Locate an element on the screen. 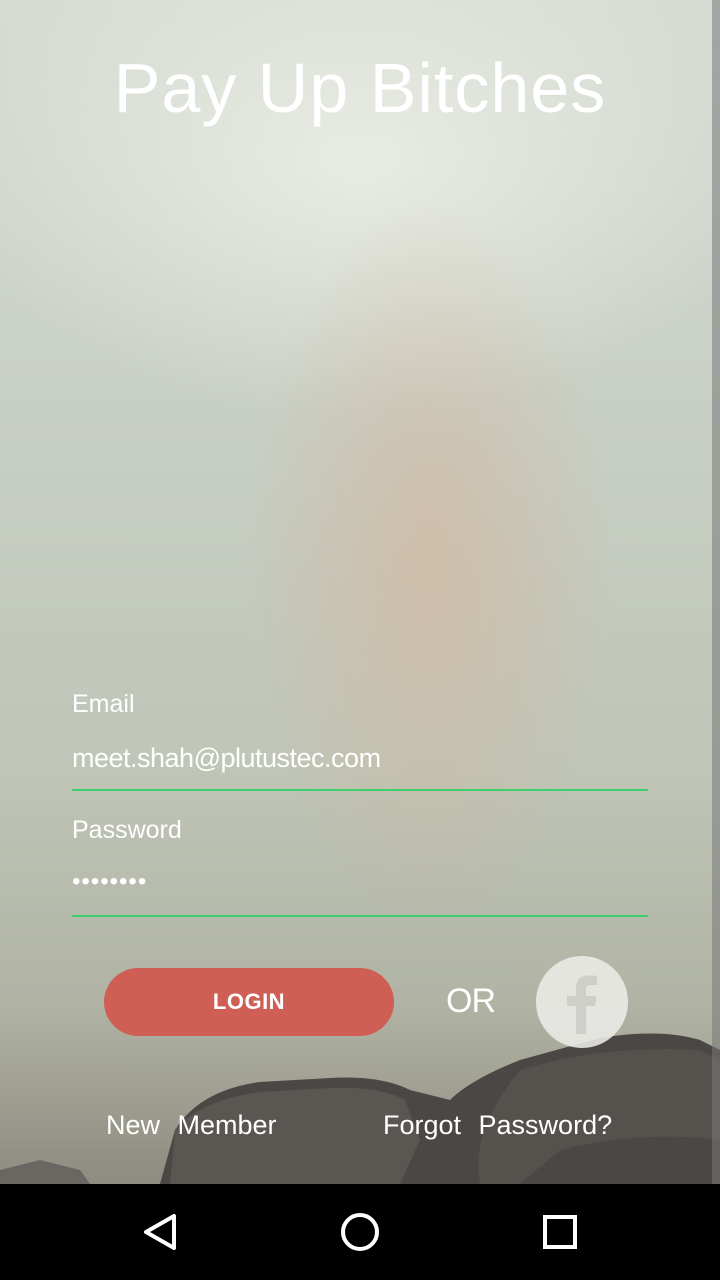 The width and height of the screenshot is (720, 1280). email-underline is located at coordinates (360, 790).